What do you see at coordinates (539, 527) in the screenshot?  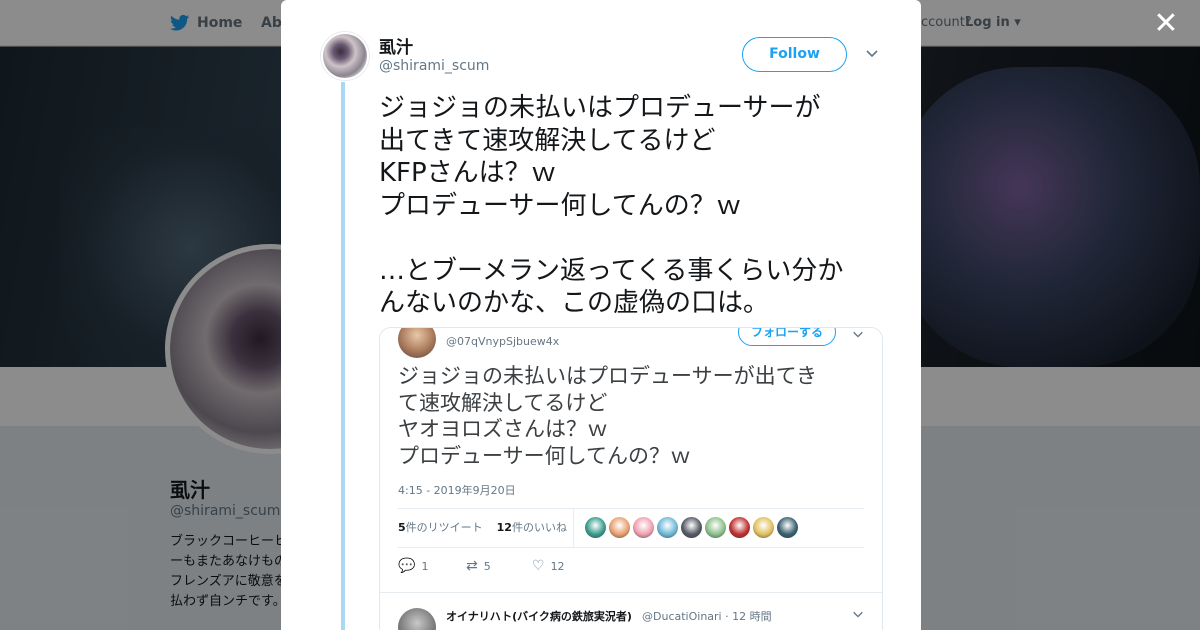 I see `like-count-label: 件のいいね` at bounding box center [539, 527].